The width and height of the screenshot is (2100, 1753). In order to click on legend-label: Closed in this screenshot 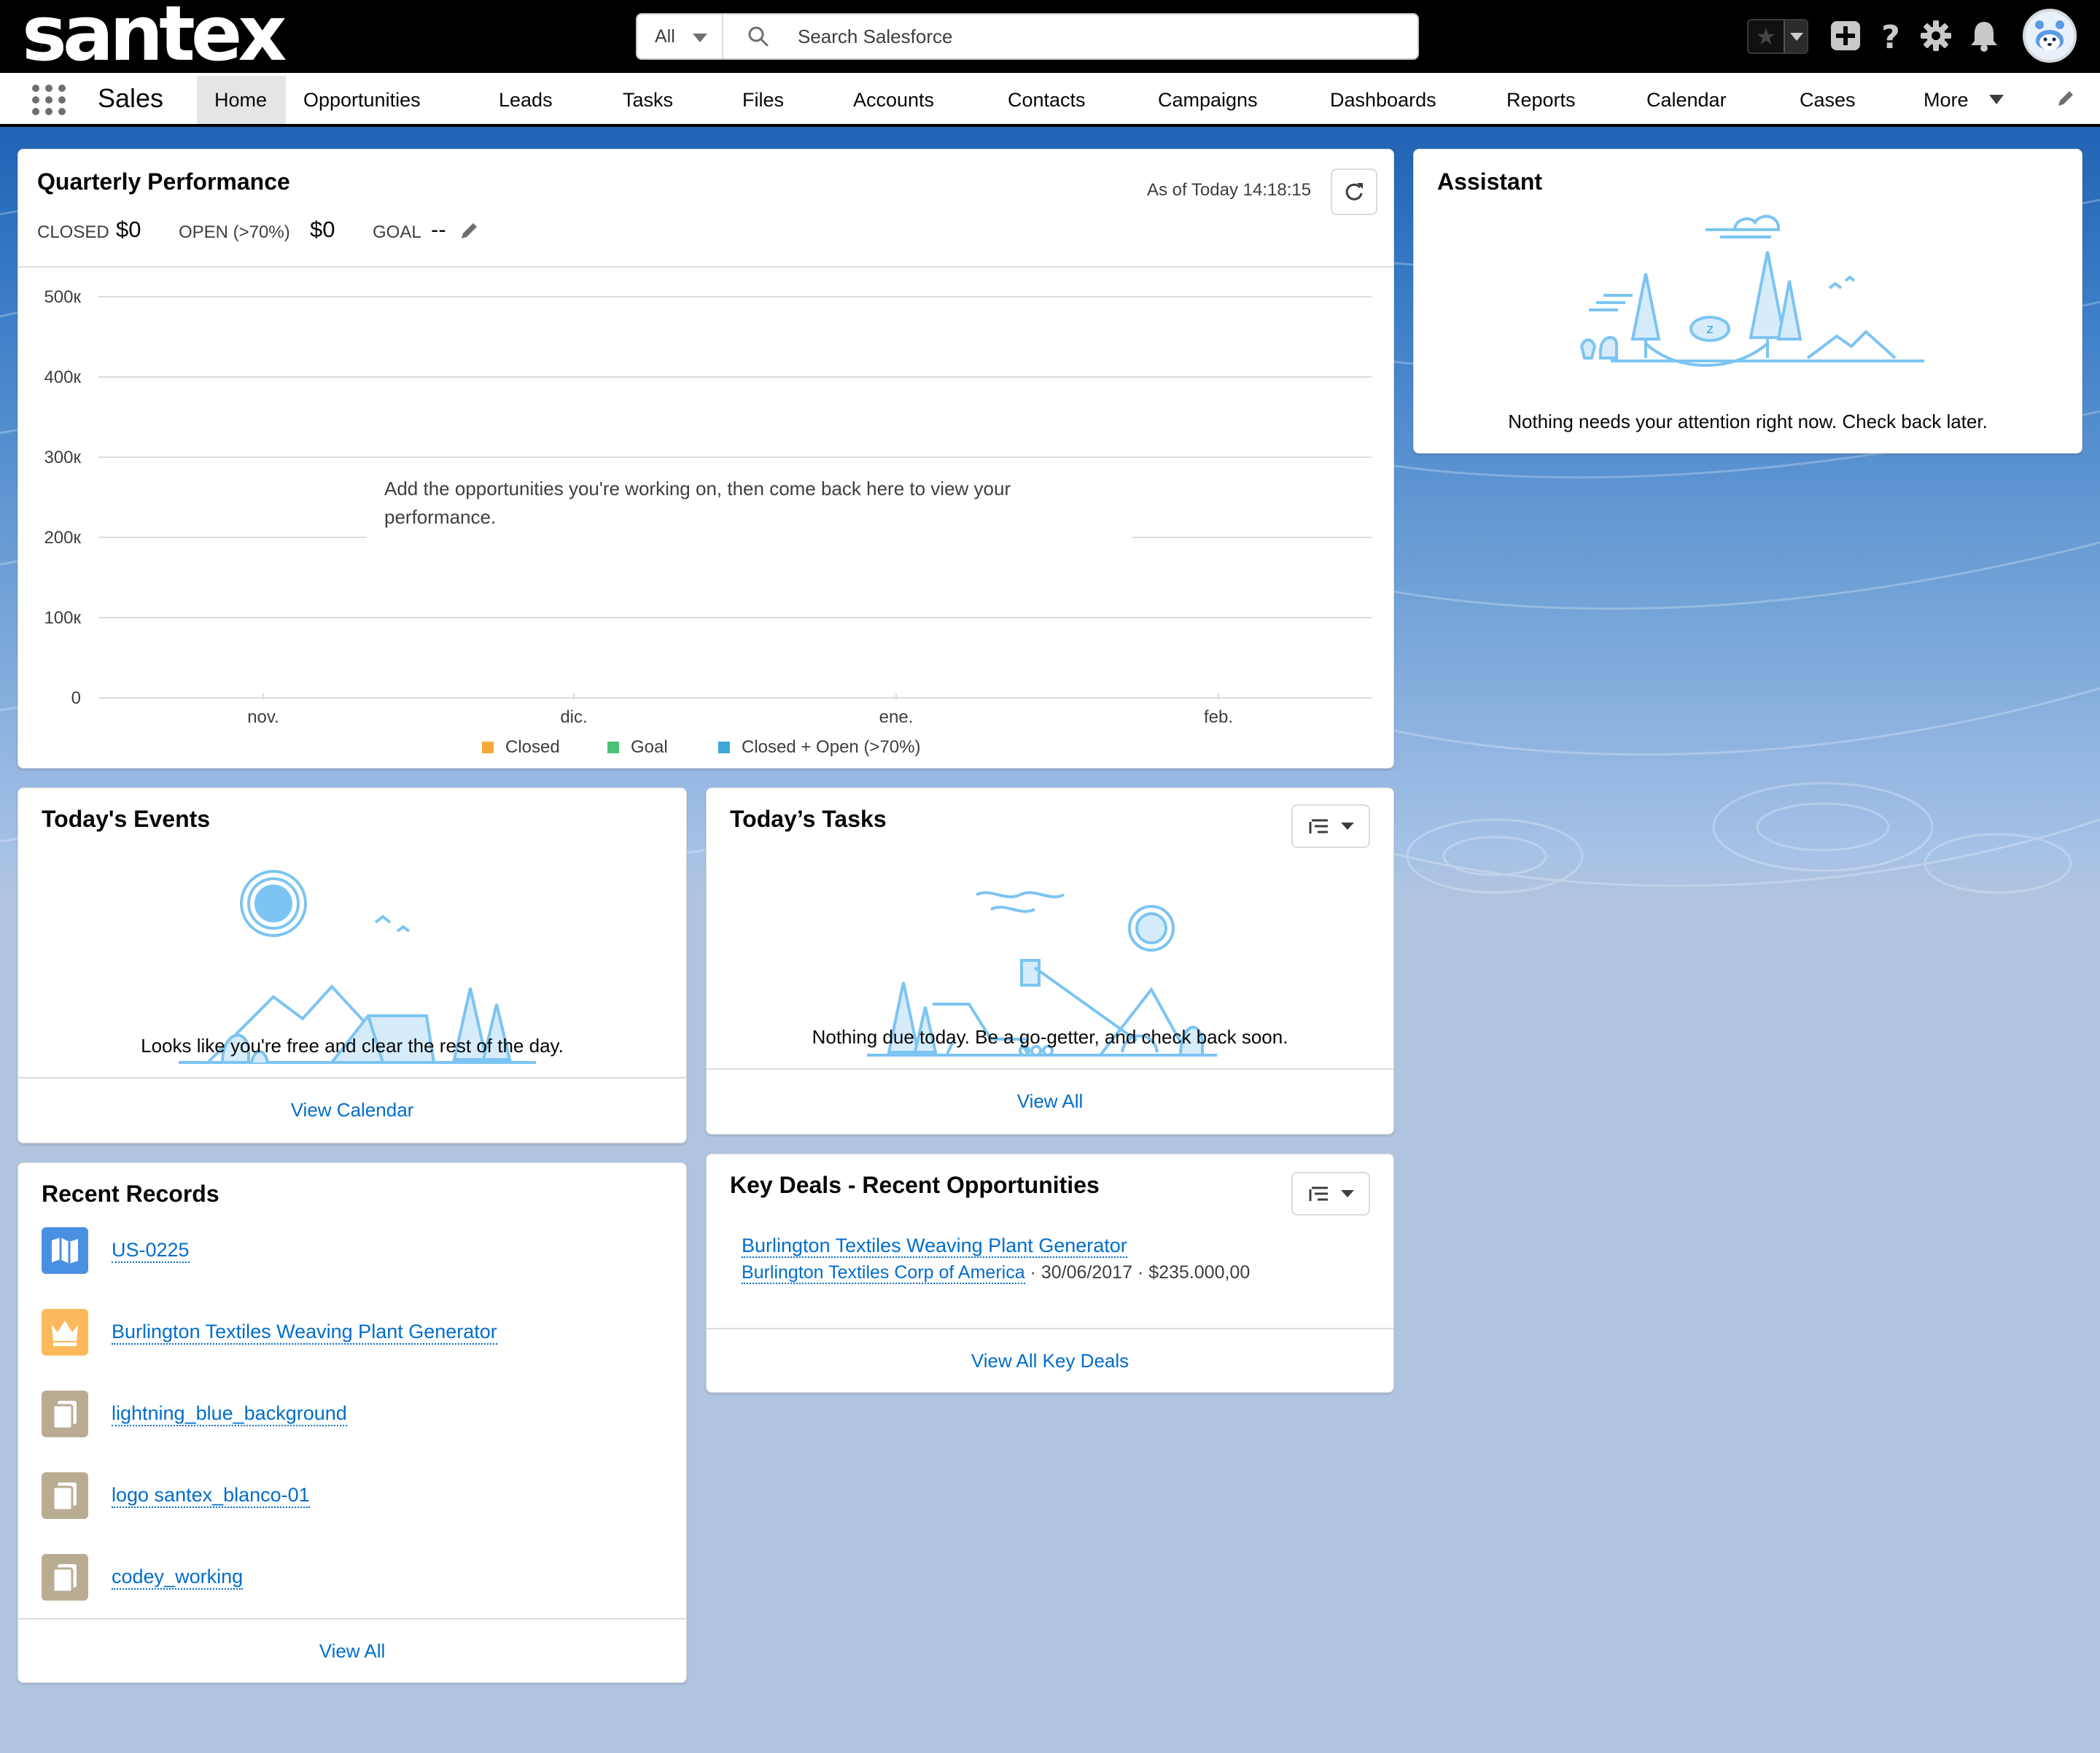, I will do `click(532, 747)`.